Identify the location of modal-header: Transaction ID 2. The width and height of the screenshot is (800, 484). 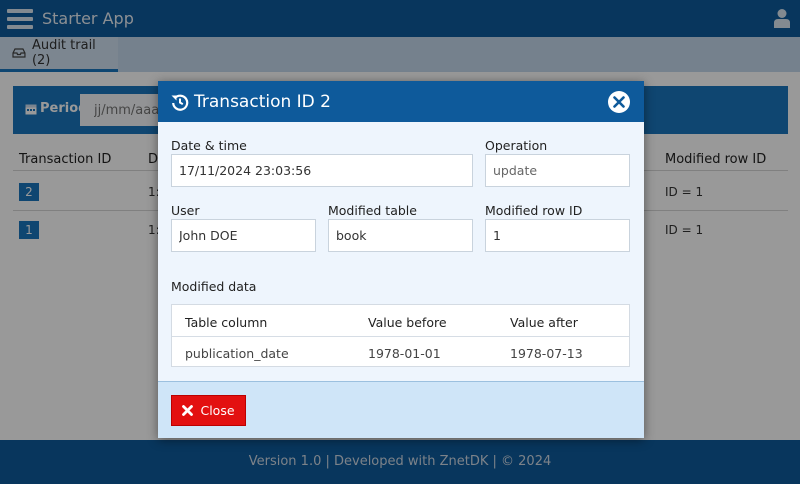
(401, 101).